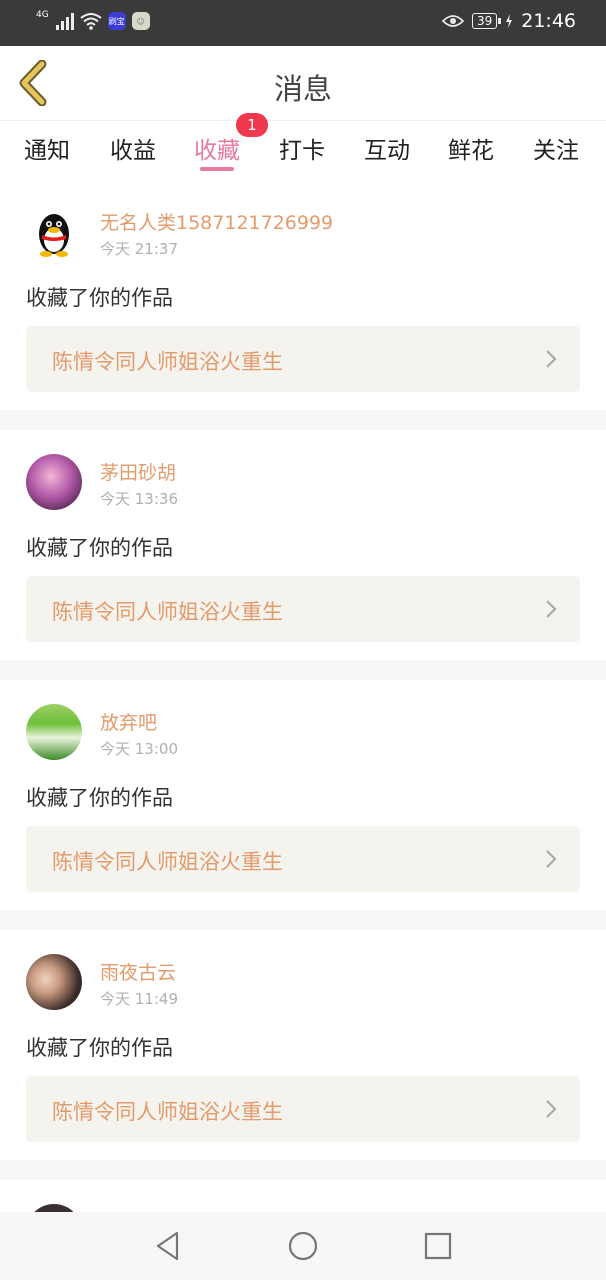 This screenshot has height=1280, width=606. What do you see at coordinates (139, 499) in the screenshot?
I see `timestamp: 今天 13:36` at bounding box center [139, 499].